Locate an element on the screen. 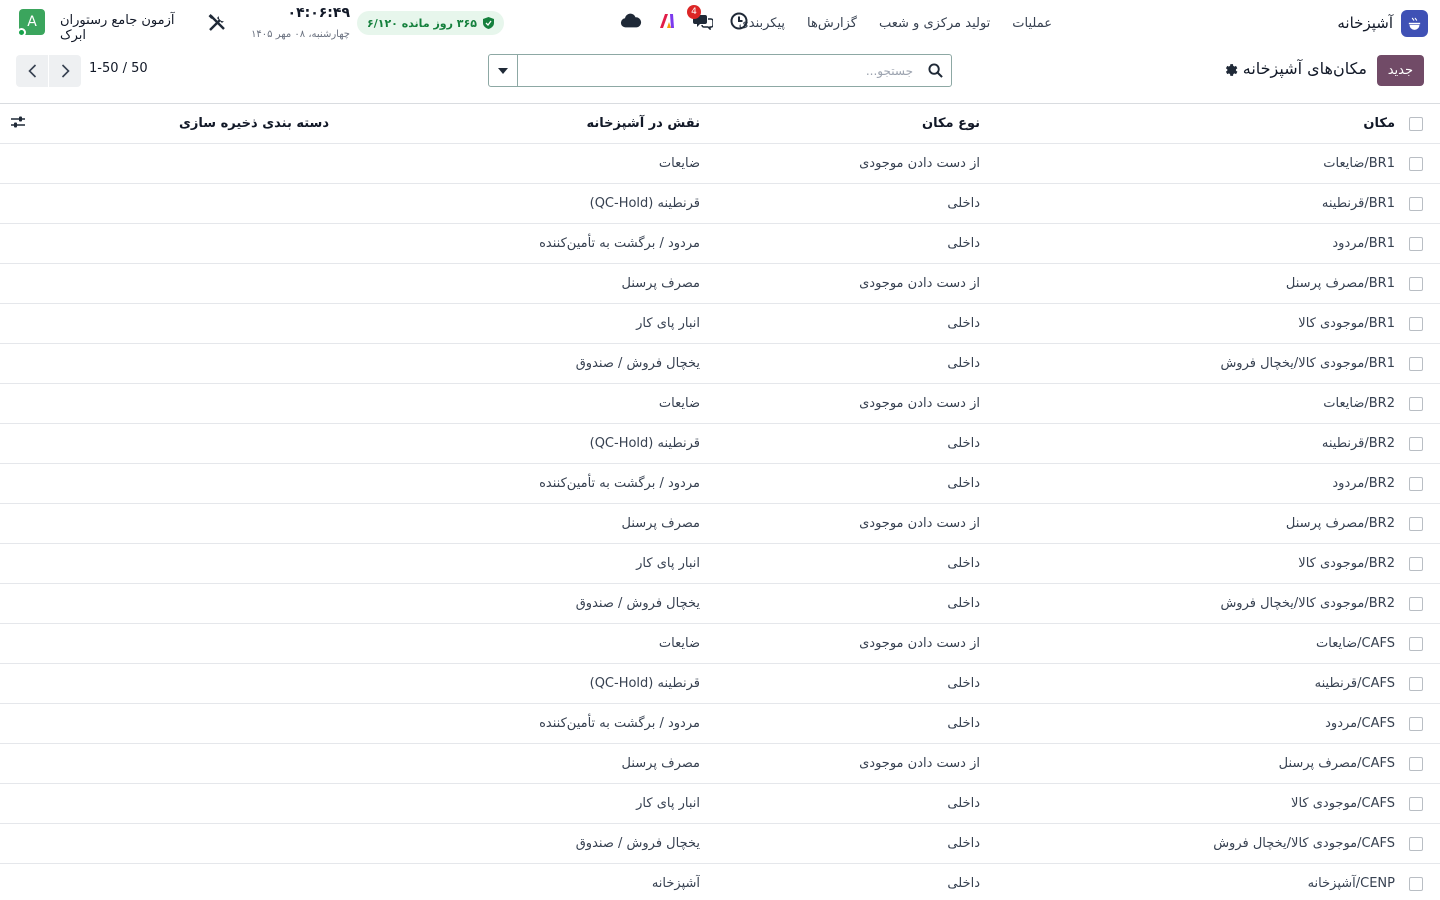 This screenshot has height=900, width=1440. cell-location: BR1/موجودی کالا is located at coordinates (1185, 323).